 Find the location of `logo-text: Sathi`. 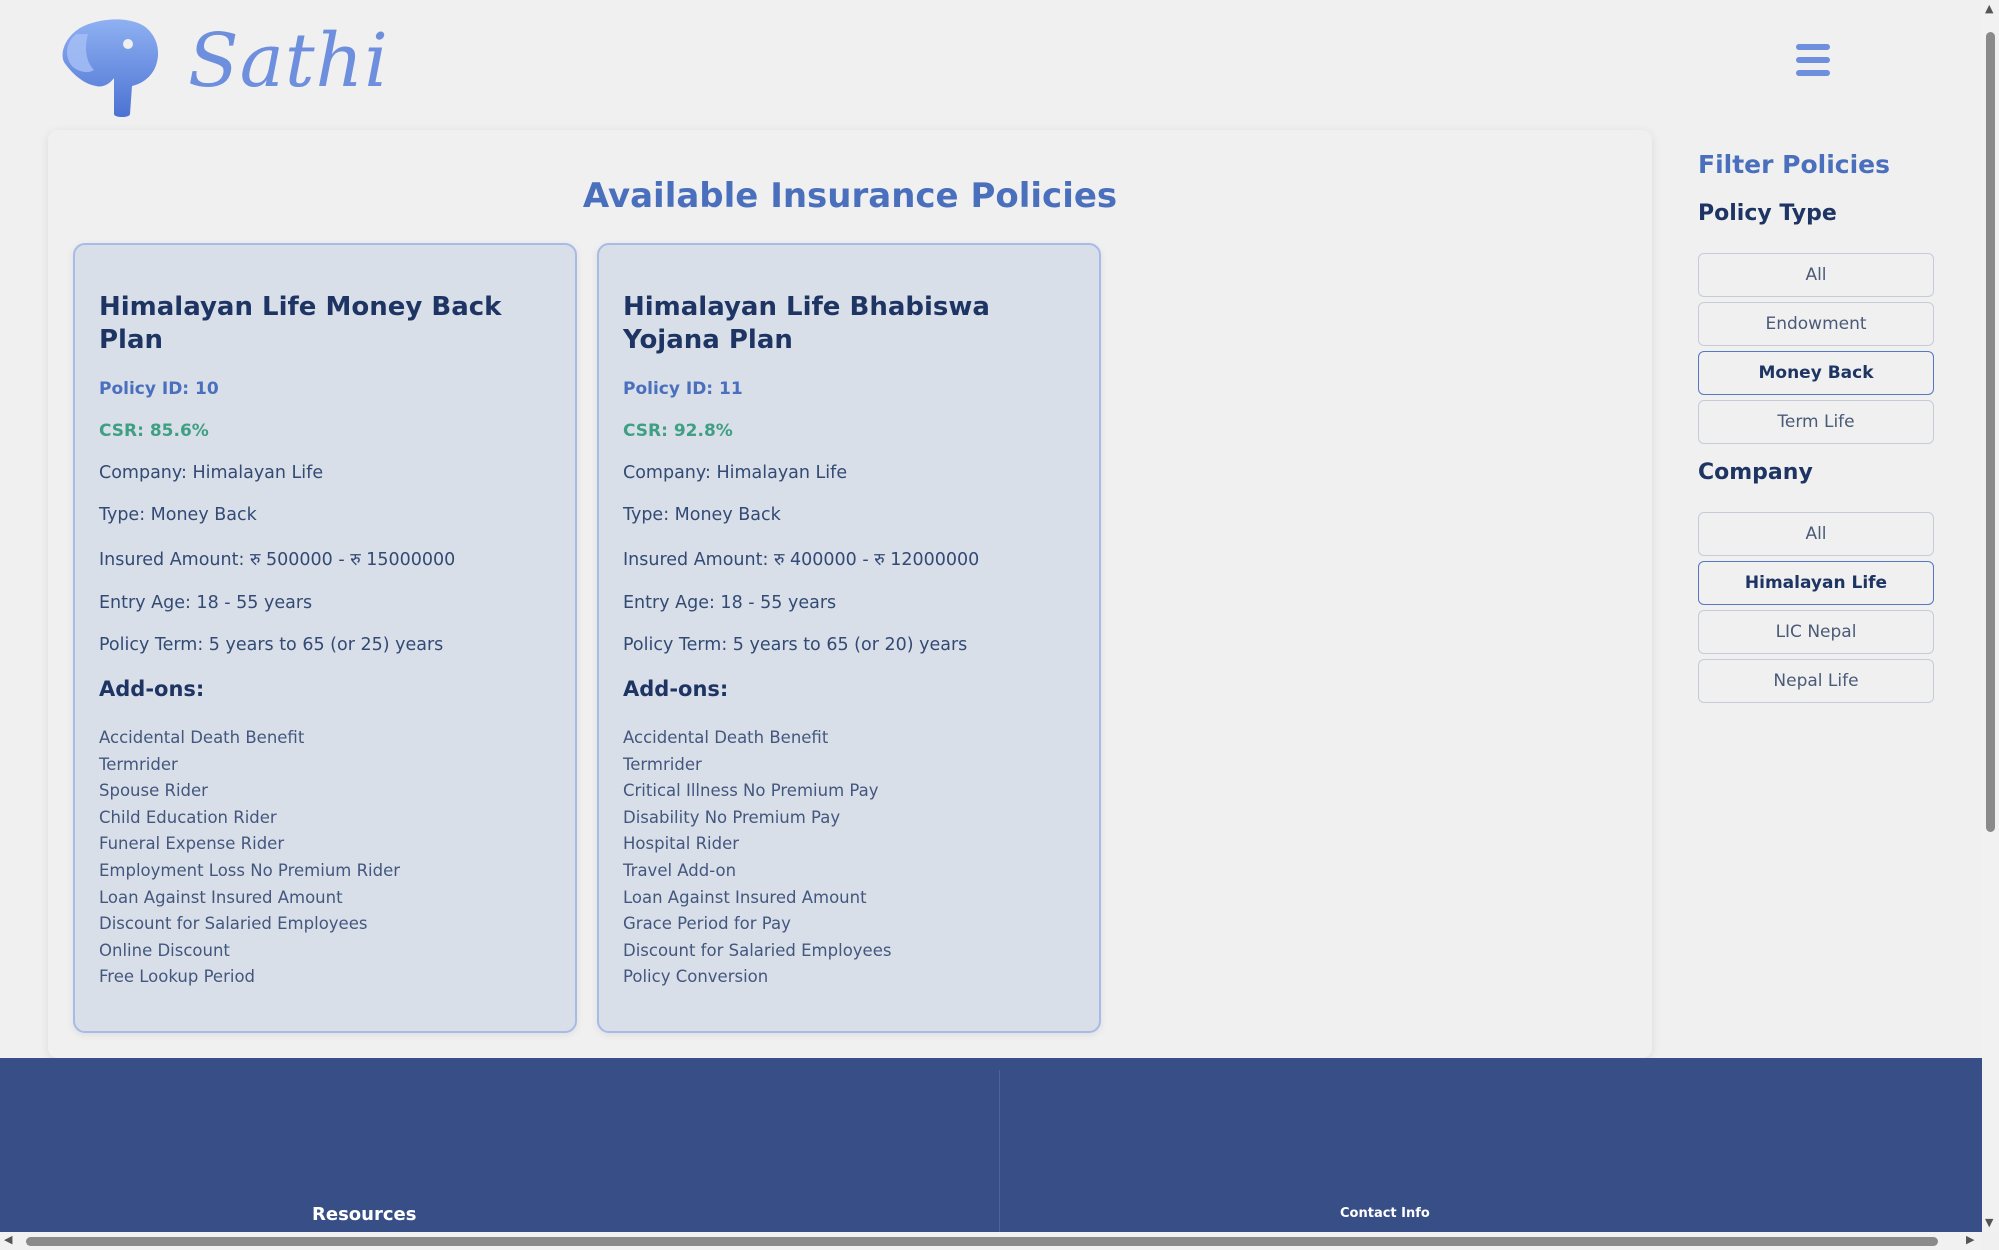

logo-text: Sathi is located at coordinates (288, 61).